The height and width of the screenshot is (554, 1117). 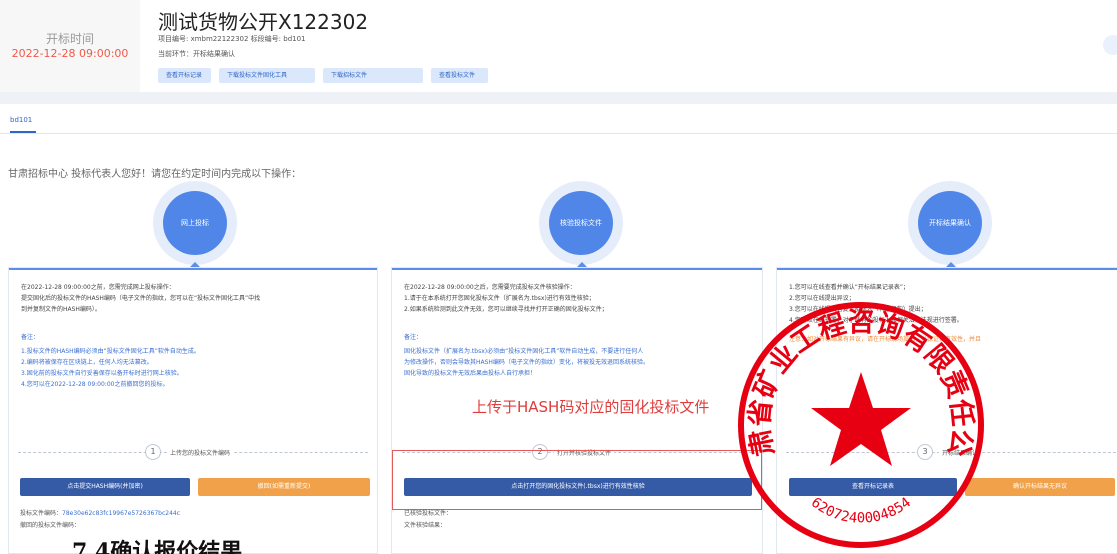 I want to click on download-tender-file-button: 下载招标文件, so click(x=373, y=75).